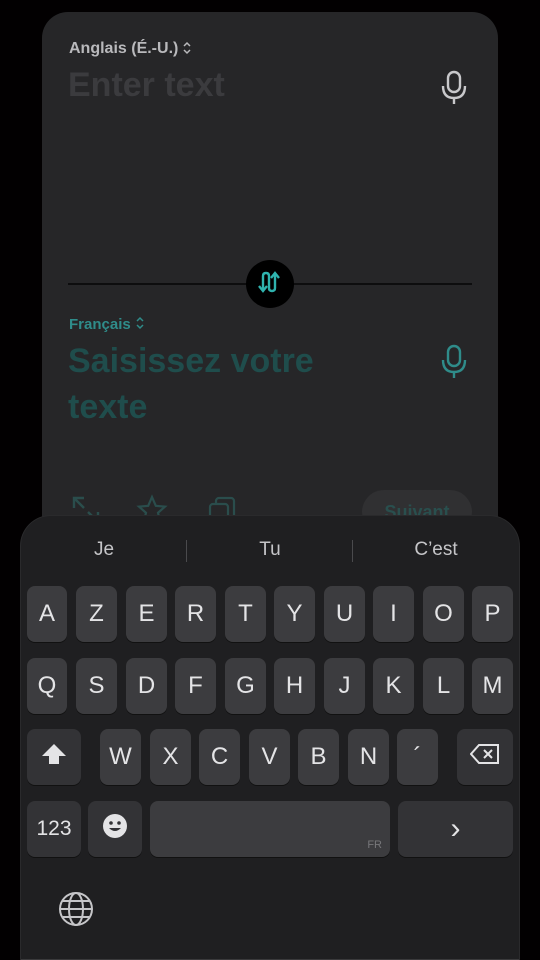 This screenshot has width=540, height=960. Describe the element at coordinates (96, 614) in the screenshot. I see `key: Z` at that location.